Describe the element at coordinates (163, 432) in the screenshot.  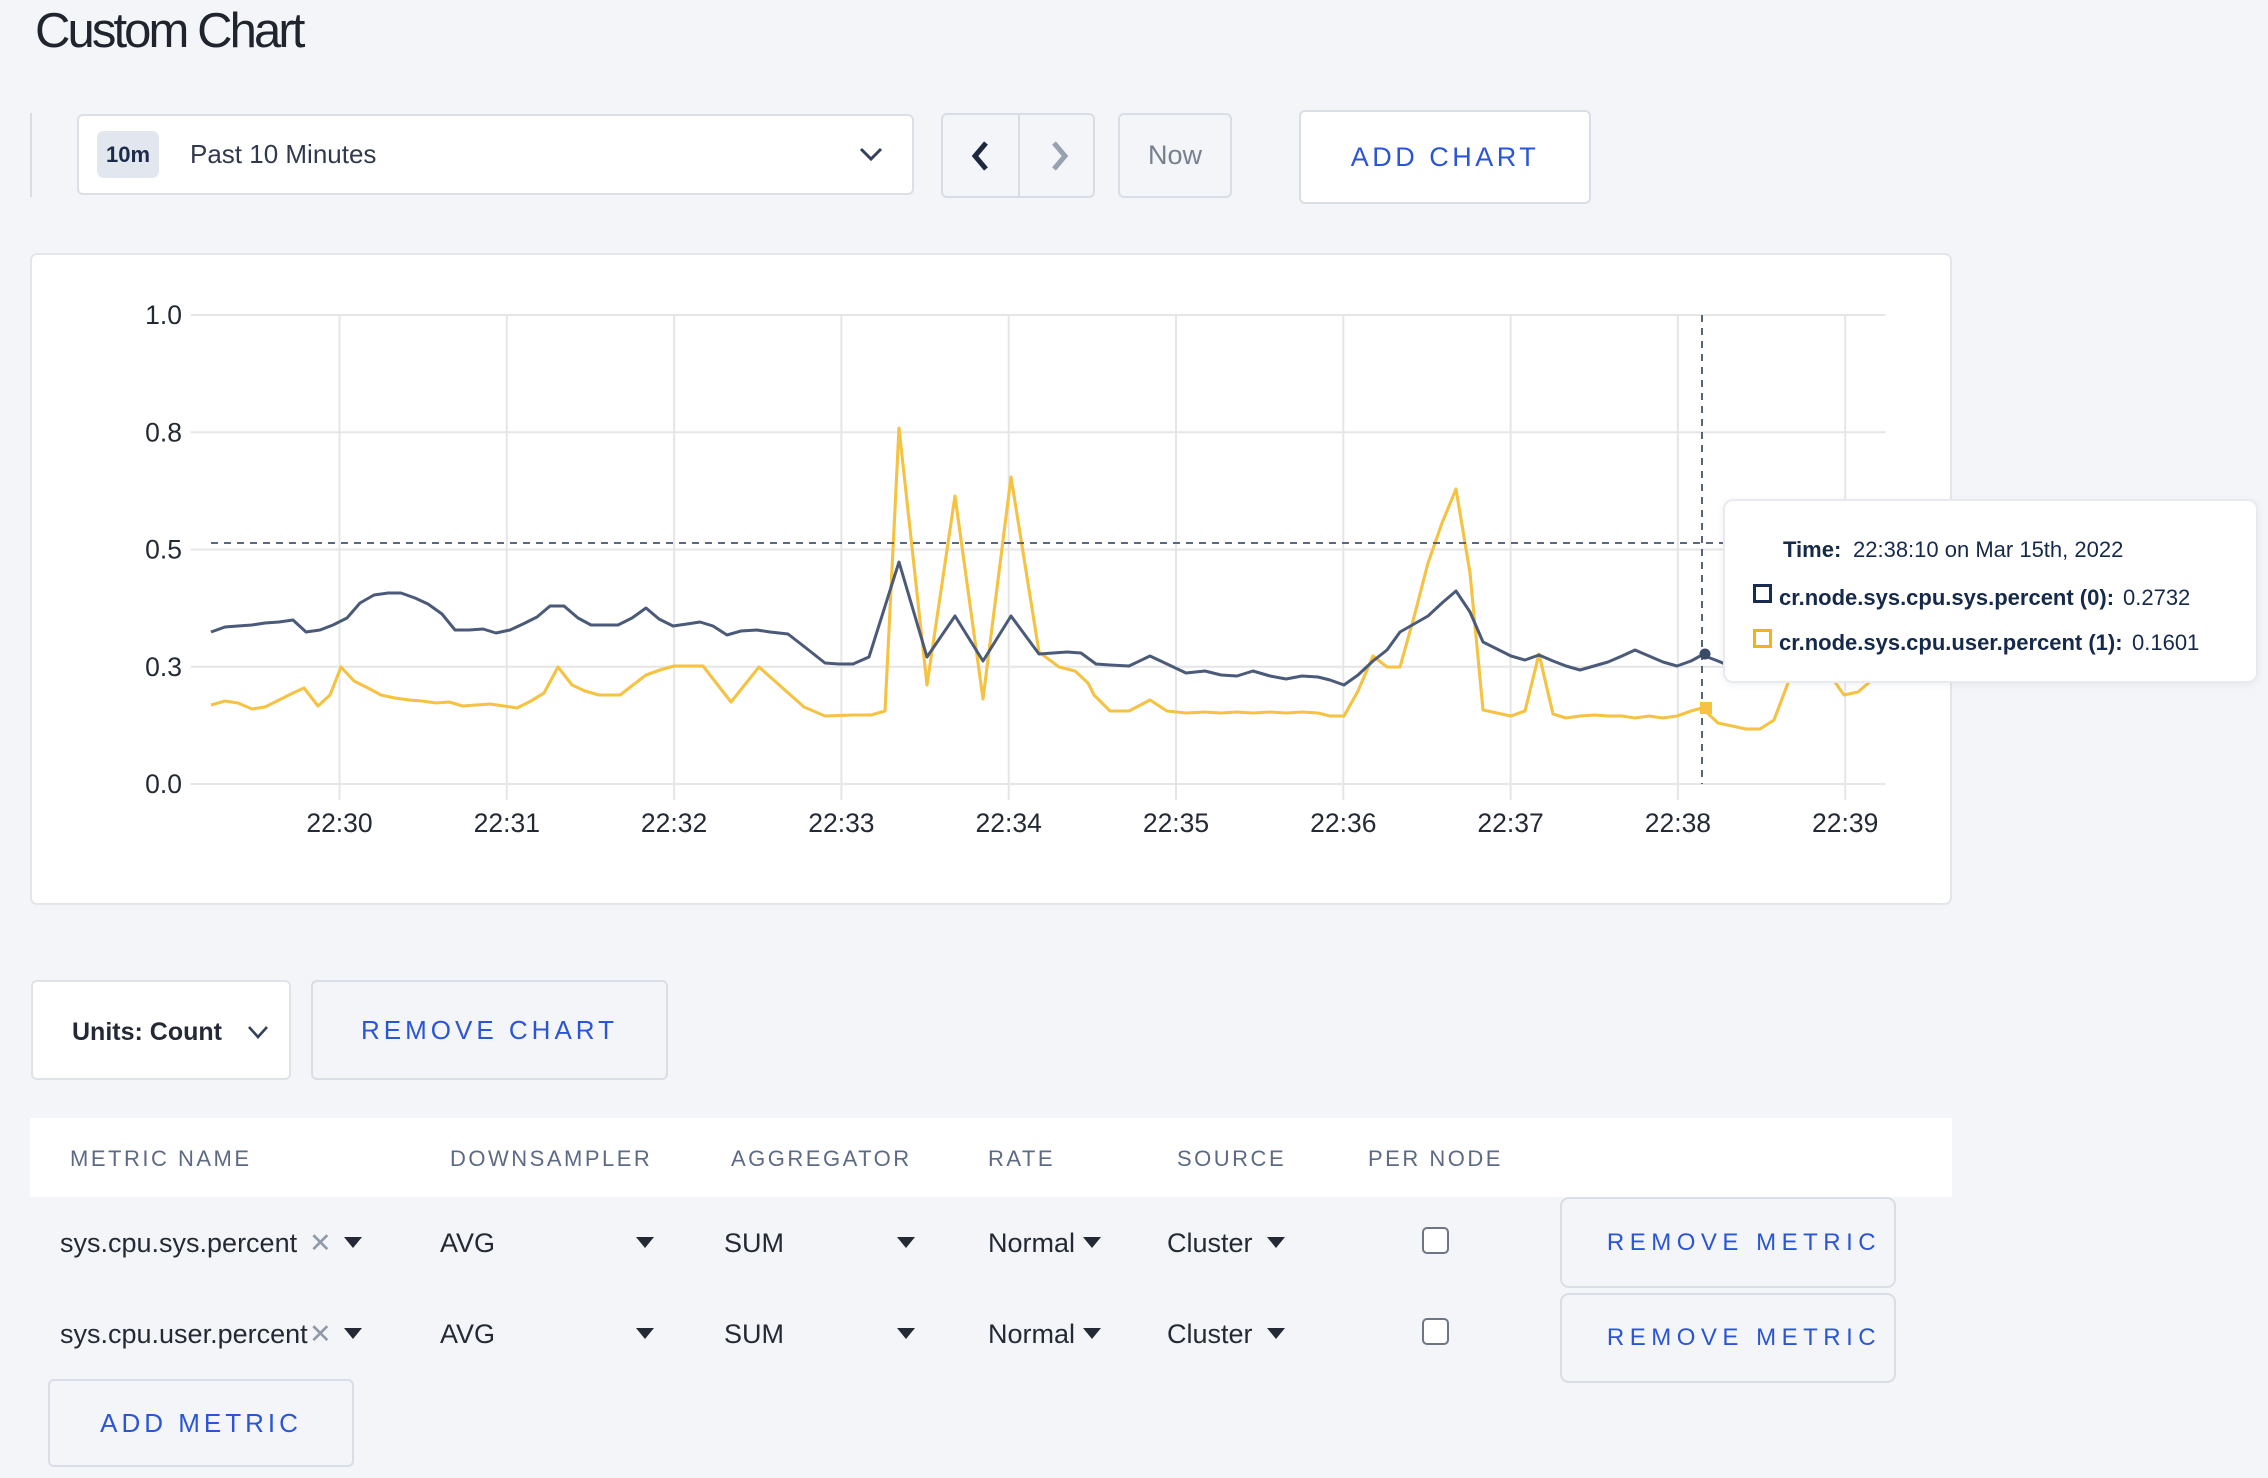
I see `svg-text: 0.8` at that location.